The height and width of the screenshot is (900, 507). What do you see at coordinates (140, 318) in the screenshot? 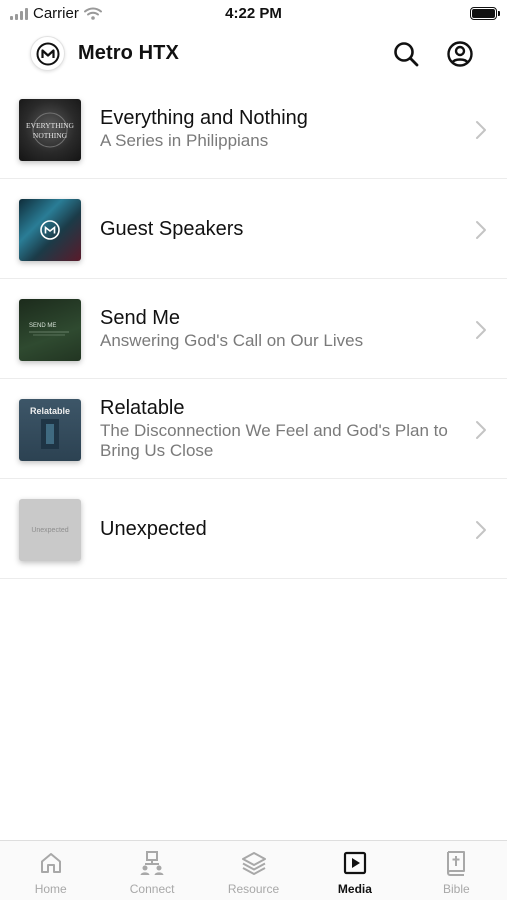
I see `series-title: Send Me` at bounding box center [140, 318].